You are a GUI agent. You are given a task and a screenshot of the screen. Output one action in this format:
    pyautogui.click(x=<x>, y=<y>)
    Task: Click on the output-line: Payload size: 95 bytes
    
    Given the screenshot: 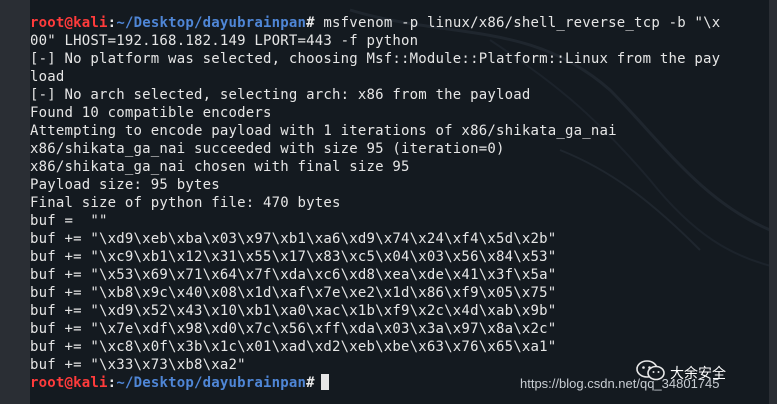 What is the action you would take?
    pyautogui.click(x=125, y=185)
    